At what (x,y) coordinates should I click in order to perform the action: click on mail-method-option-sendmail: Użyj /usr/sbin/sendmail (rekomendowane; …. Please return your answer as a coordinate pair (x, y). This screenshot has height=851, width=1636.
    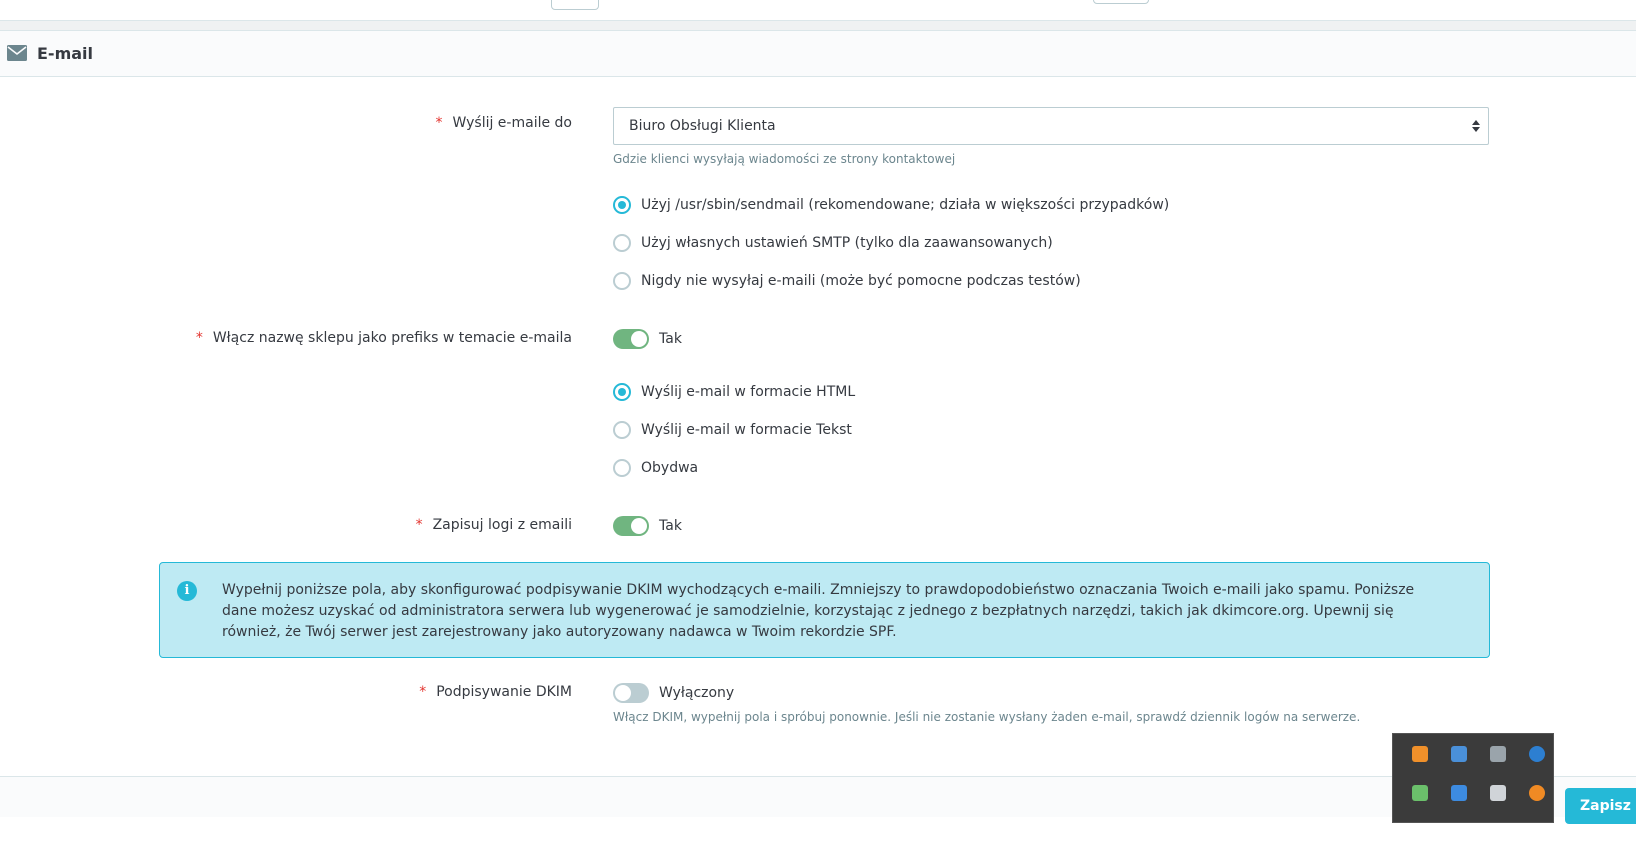
    Looking at the image, I should click on (891, 205).